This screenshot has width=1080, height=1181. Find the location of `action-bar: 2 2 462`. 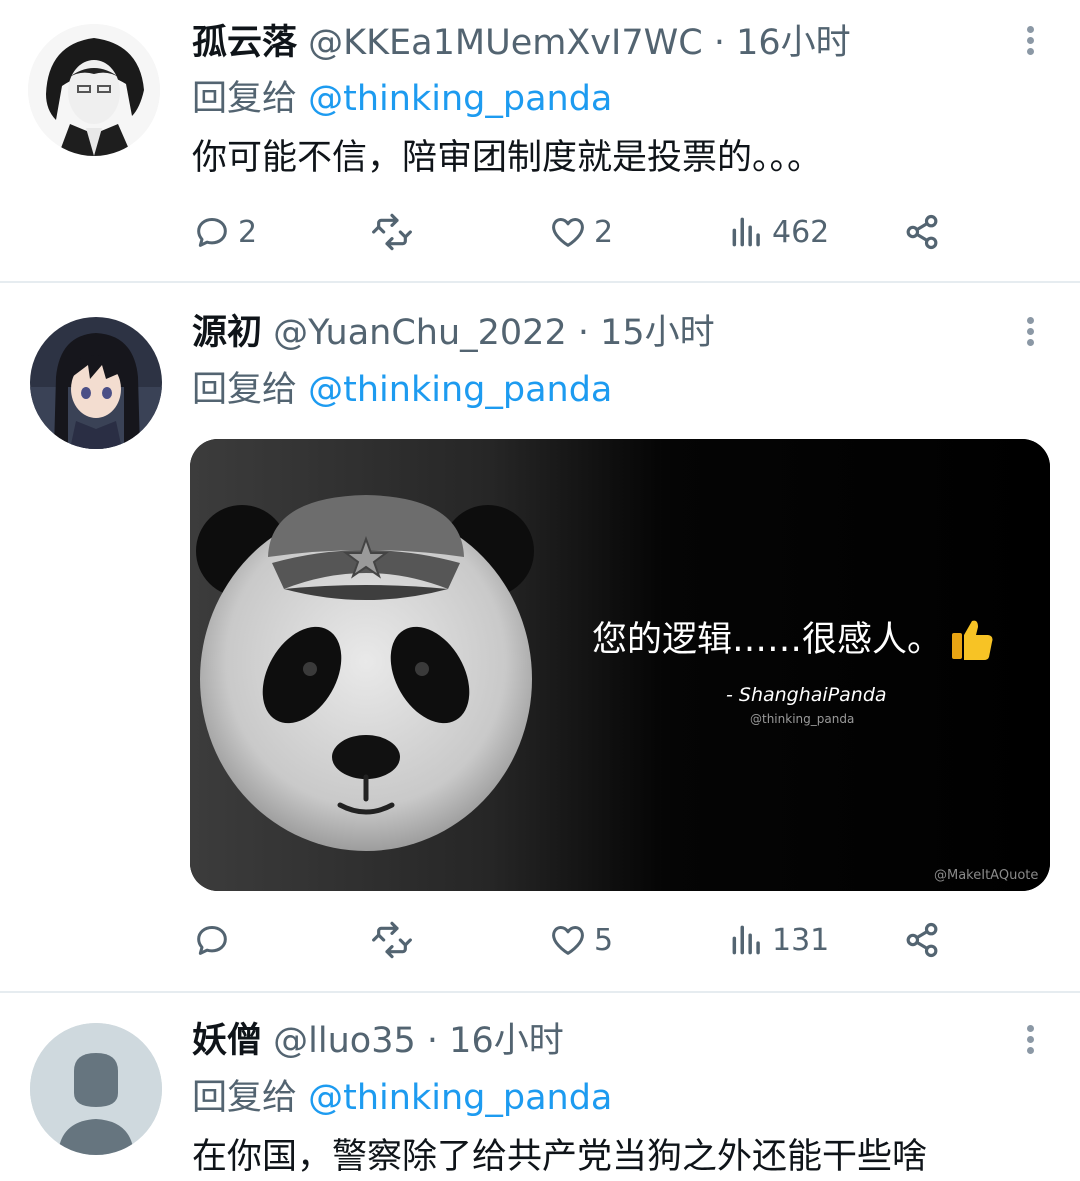

action-bar: 2 2 462 is located at coordinates (572, 232).